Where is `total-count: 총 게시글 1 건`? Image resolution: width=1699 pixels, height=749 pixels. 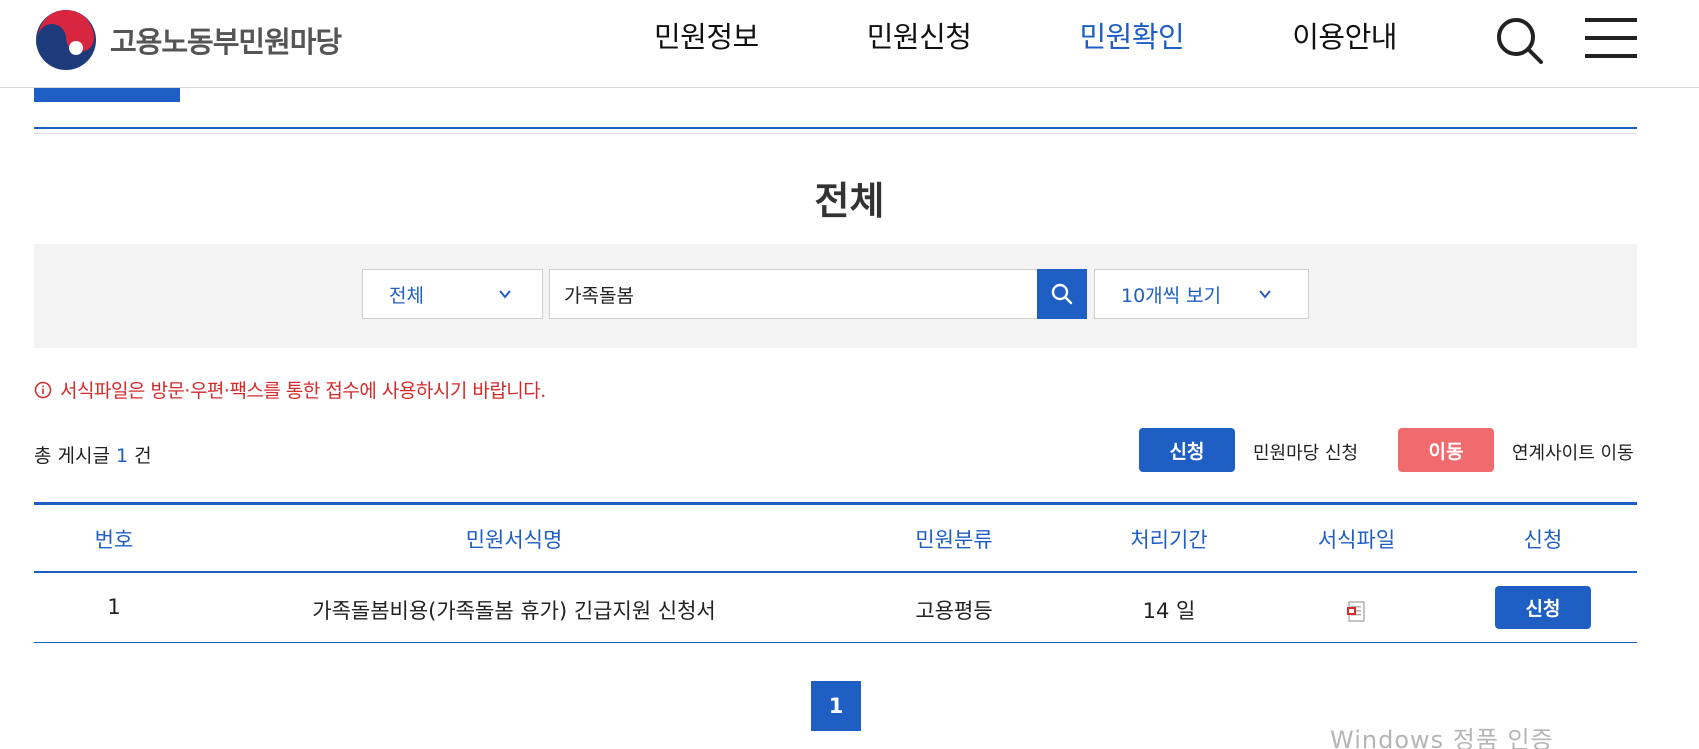
total-count: 총 게시글 1 건 is located at coordinates (93, 454).